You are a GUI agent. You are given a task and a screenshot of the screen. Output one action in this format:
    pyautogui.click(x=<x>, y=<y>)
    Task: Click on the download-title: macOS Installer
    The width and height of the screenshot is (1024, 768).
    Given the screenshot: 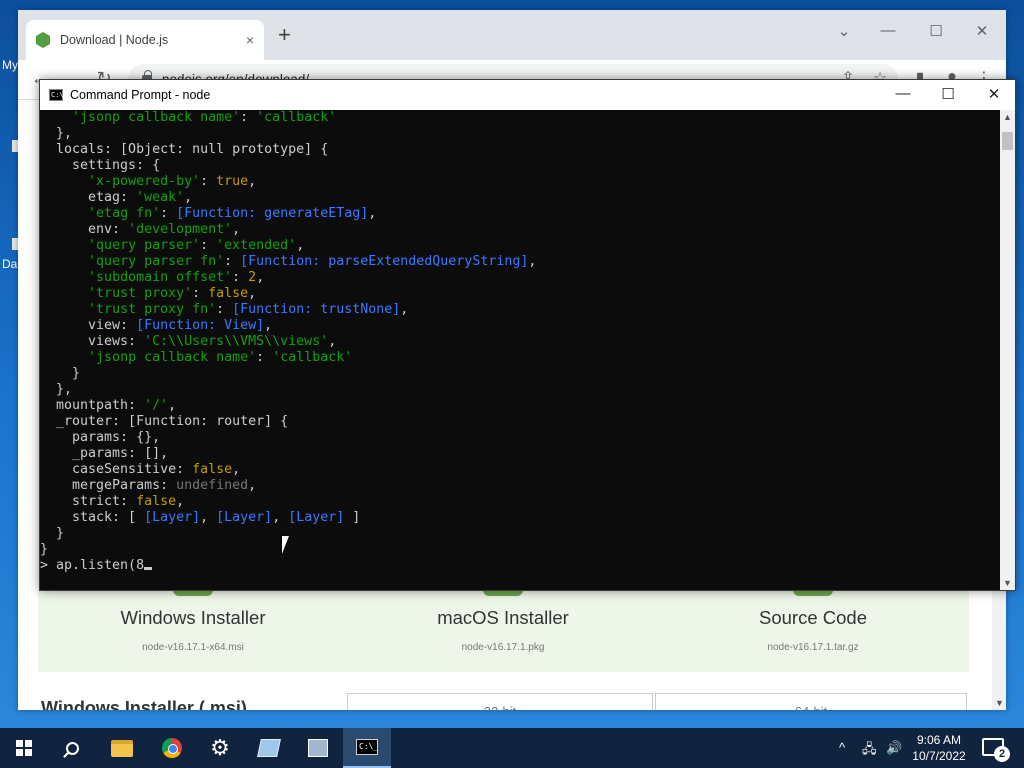 What is the action you would take?
    pyautogui.click(x=503, y=618)
    